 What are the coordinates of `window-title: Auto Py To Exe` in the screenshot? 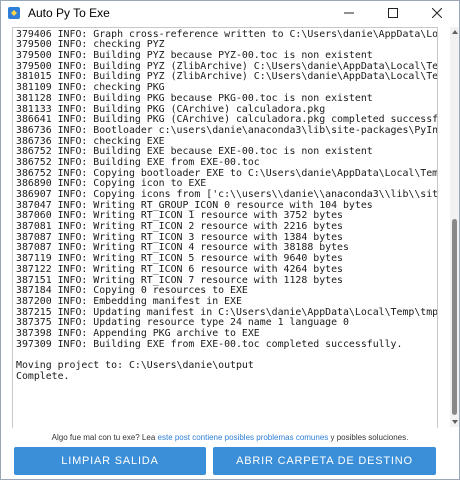 It's located at (69, 13).